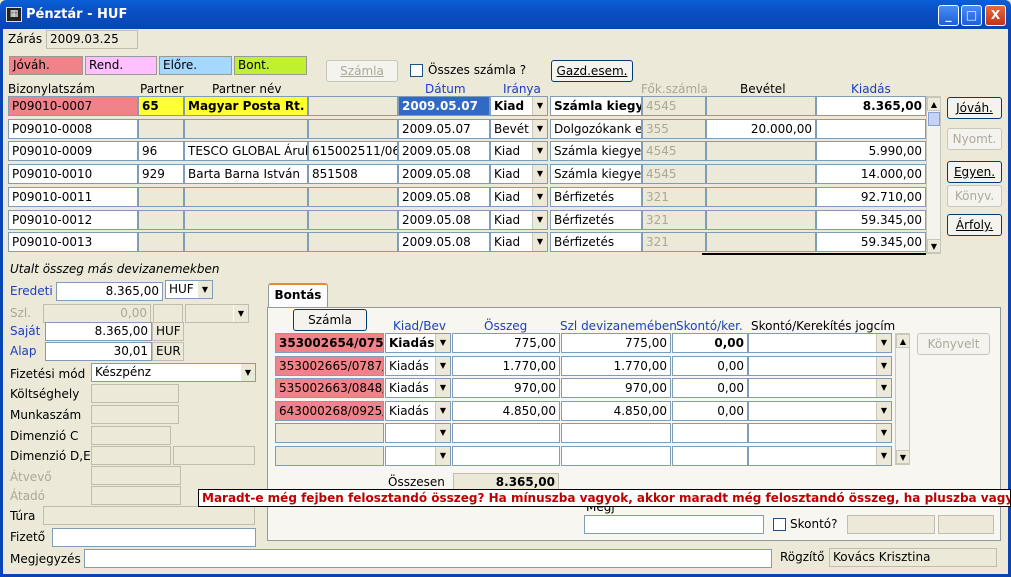  What do you see at coordinates (98, 331) in the screenshot?
I see `sajat-value: 8.365,00` at bounding box center [98, 331].